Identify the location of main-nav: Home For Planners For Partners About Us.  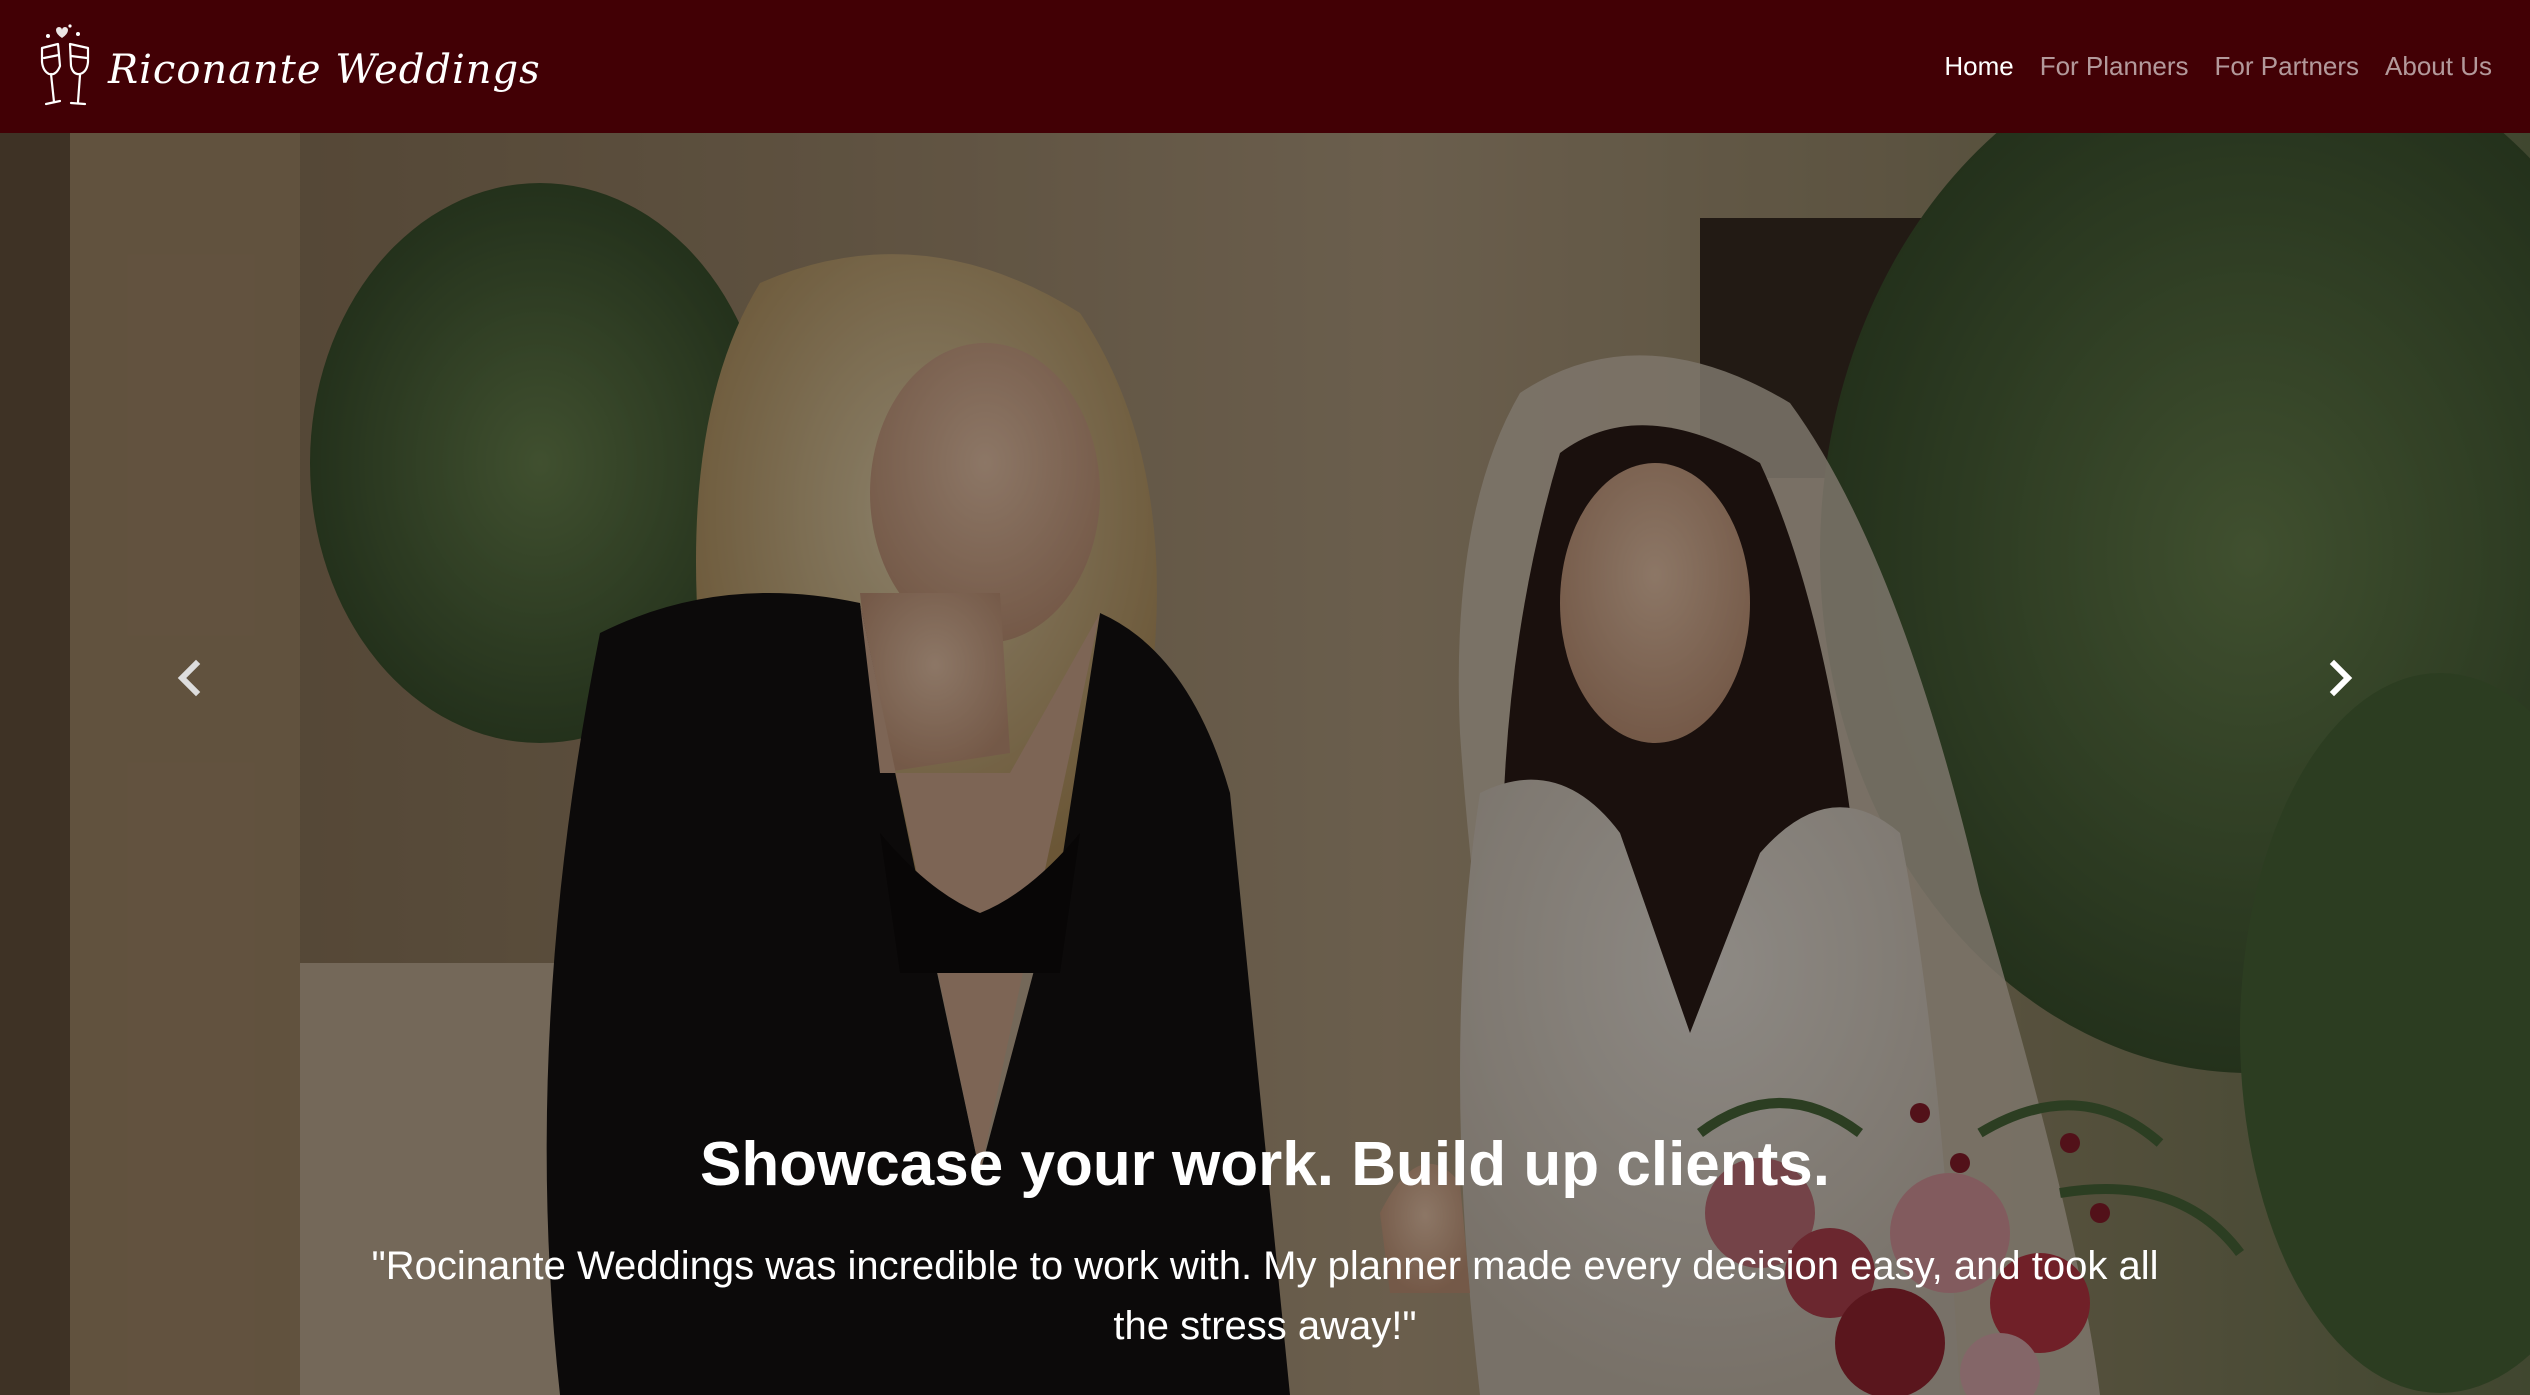
(2218, 66).